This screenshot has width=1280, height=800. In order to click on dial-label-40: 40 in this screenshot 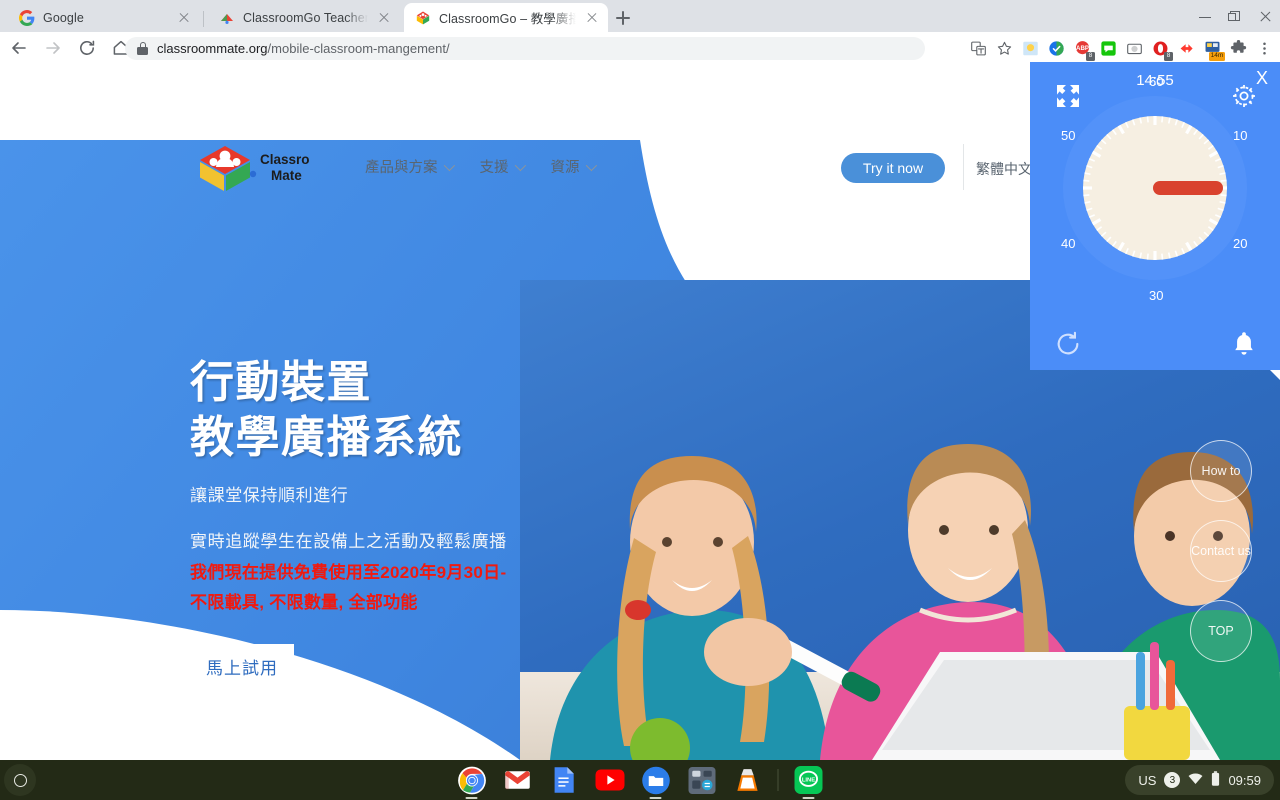, I will do `click(1068, 243)`.